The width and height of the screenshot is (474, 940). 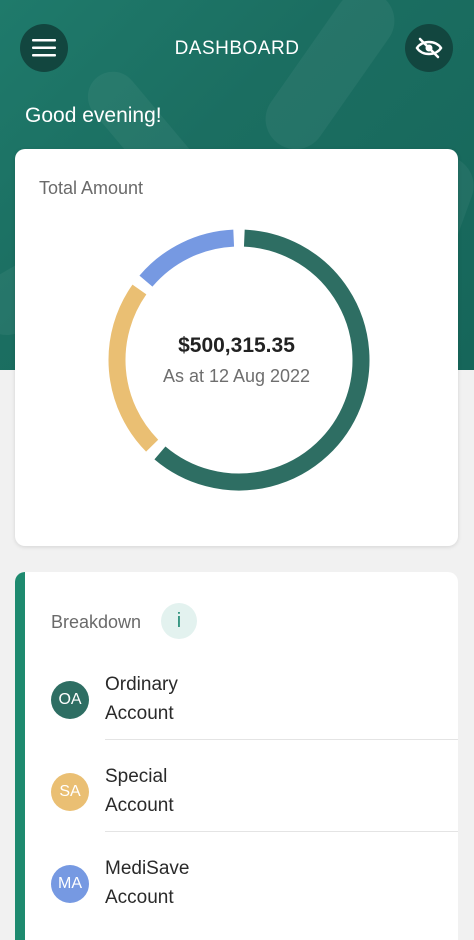 I want to click on as-at-date: As at 12 Aug 2022, so click(x=236, y=376).